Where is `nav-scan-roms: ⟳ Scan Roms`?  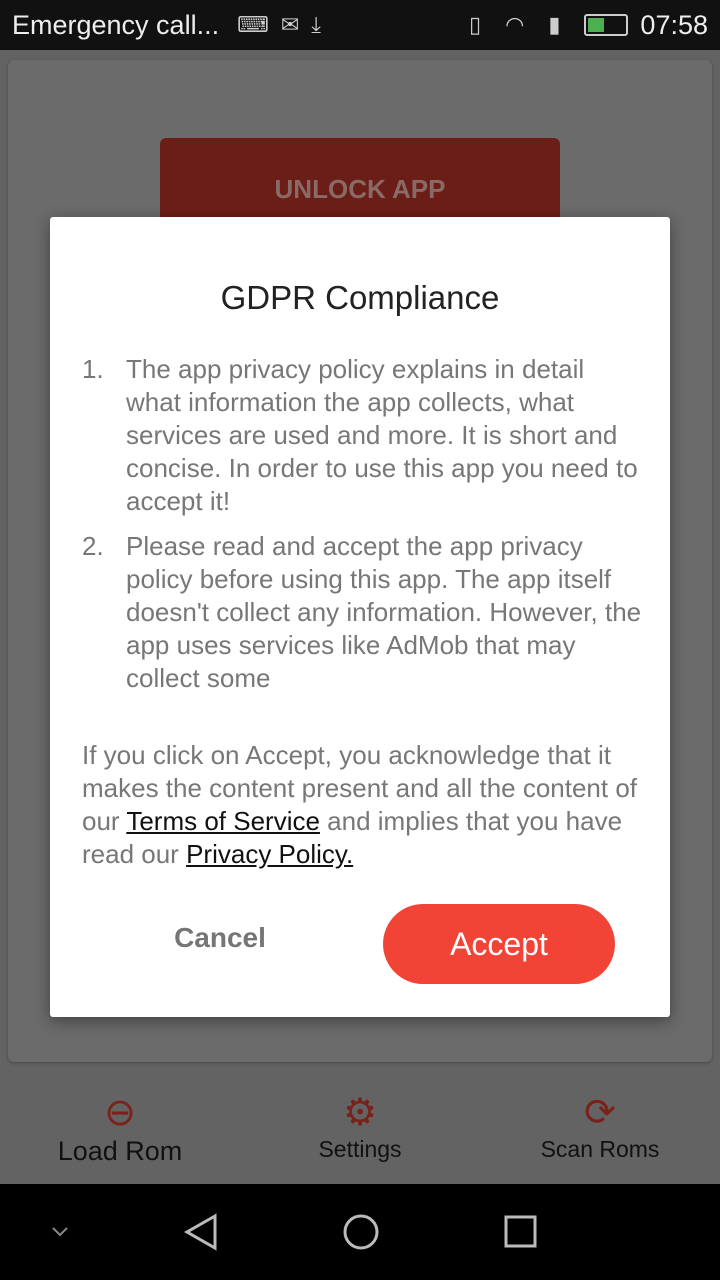 nav-scan-roms: ⟳ Scan Roms is located at coordinates (600, 1127).